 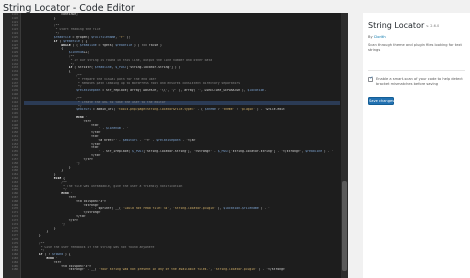 I want to click on code-token: ( !, so click(x=47, y=255).